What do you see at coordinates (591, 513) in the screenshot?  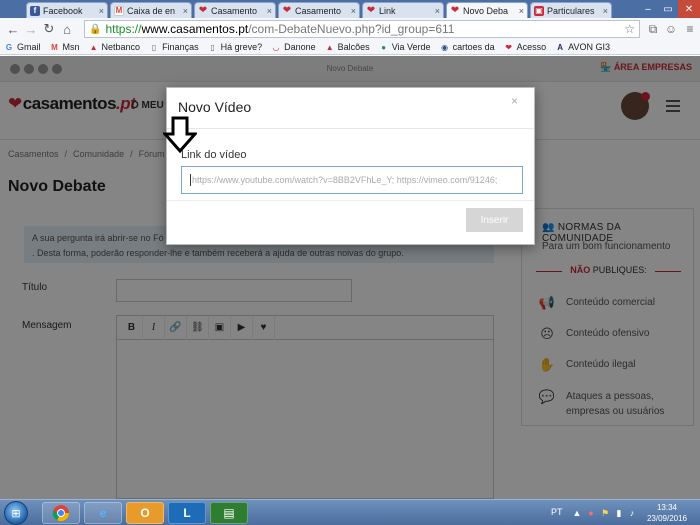 I see `tray-antivirus-icon: ●` at bounding box center [591, 513].